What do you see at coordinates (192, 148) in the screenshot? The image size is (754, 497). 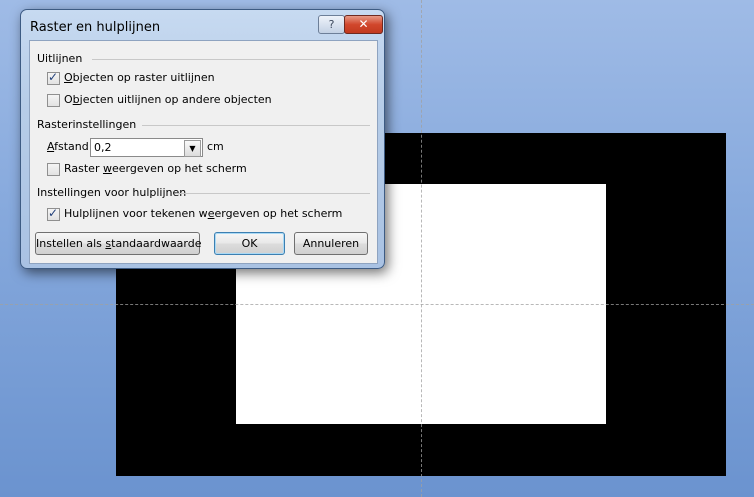 I see `chevron-down-icon: ▼` at bounding box center [192, 148].